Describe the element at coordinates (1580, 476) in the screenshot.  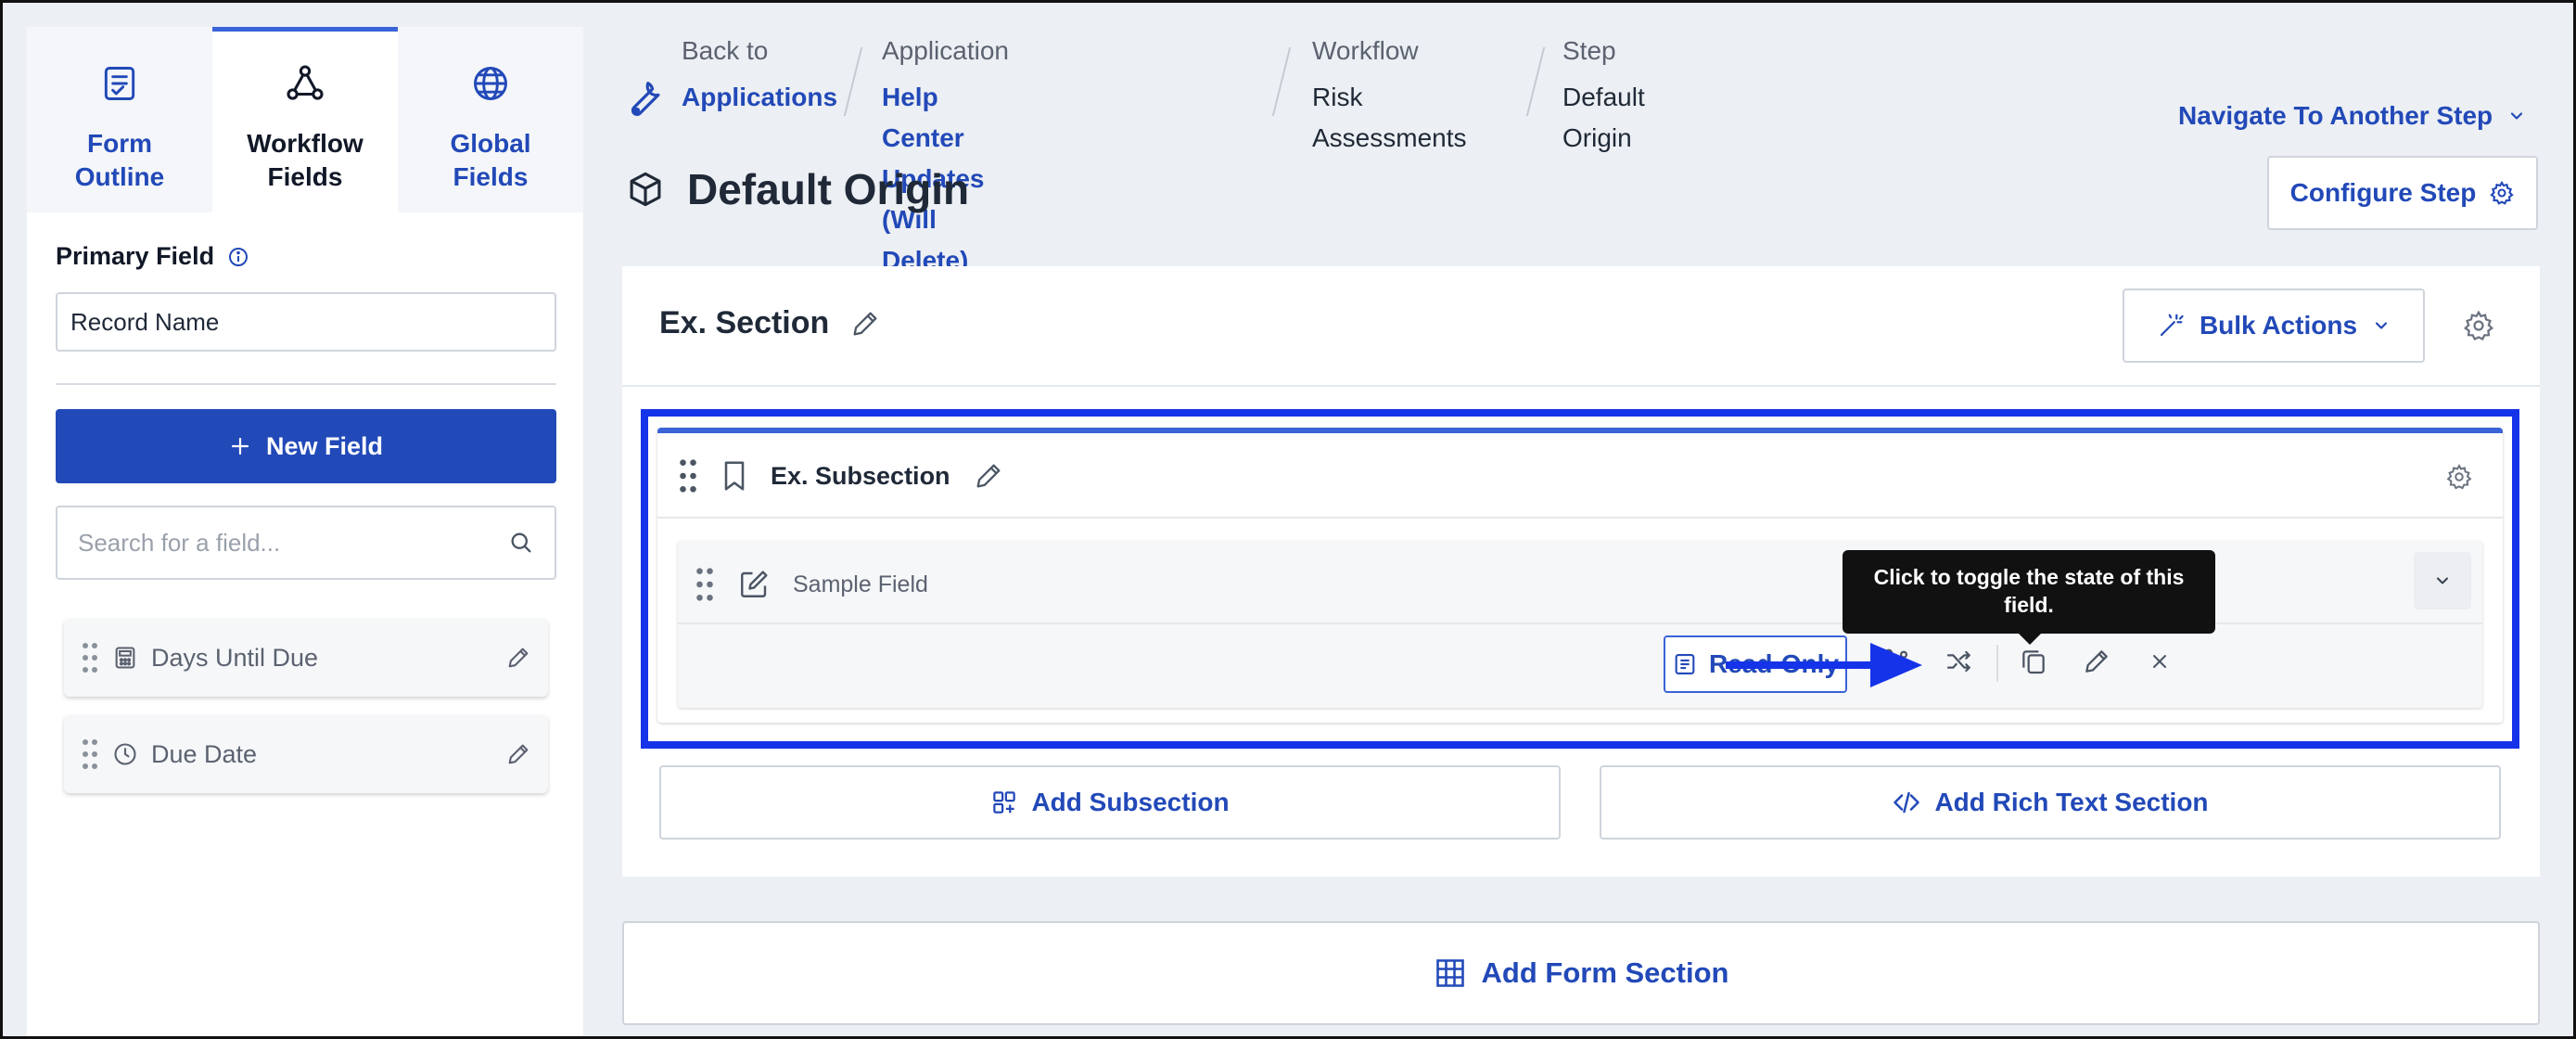
I see `subsection-header: Ex. Subsection` at that location.